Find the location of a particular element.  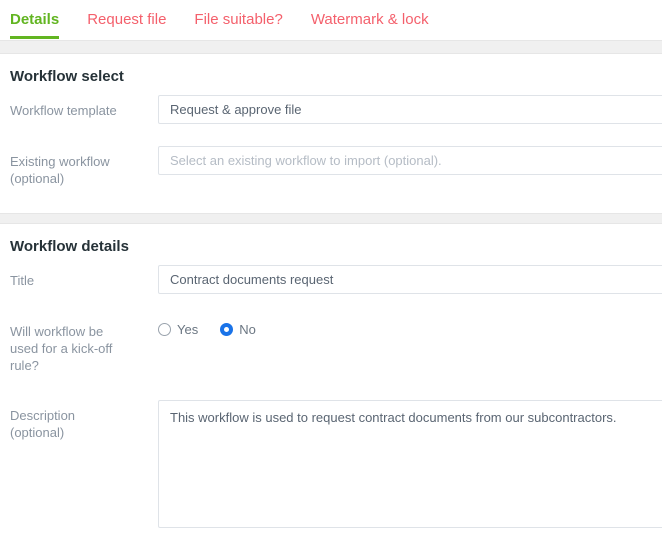

radio-checked-icon is located at coordinates (227, 329).